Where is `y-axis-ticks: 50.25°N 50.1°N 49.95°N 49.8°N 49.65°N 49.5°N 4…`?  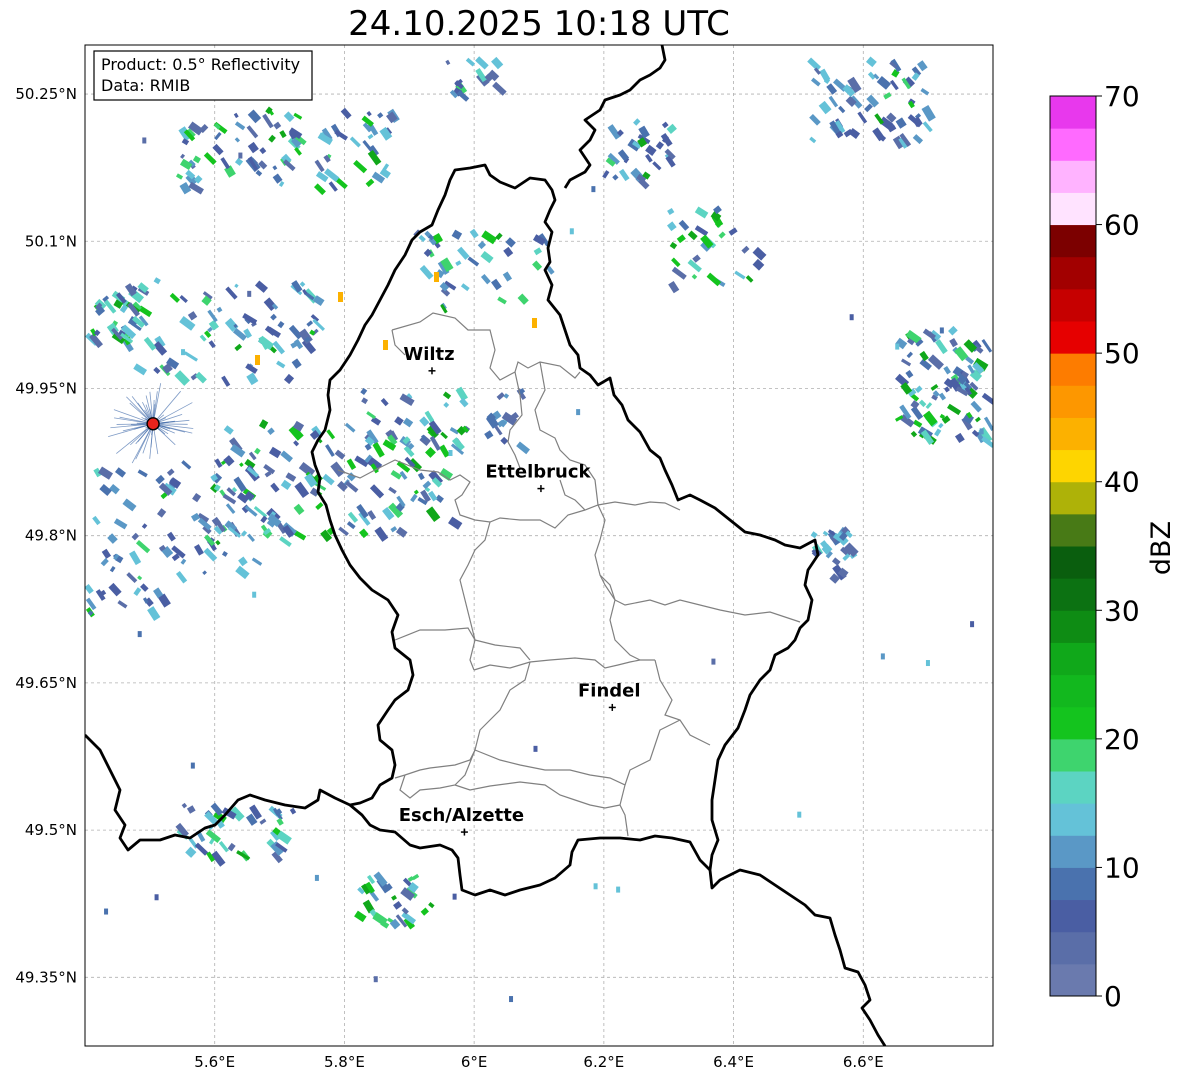 y-axis-ticks: 50.25°N 50.1°N 49.95°N 49.8°N 49.65°N 49.5°N 4… is located at coordinates (46, 535).